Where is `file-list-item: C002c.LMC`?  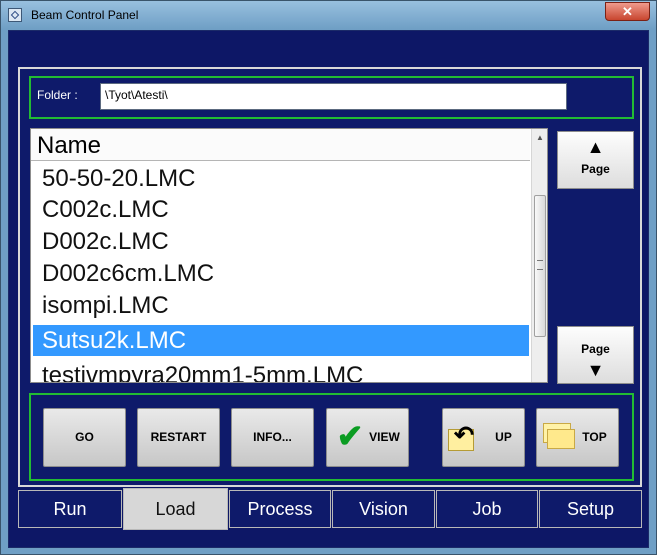 file-list-item: C002c.LMC is located at coordinates (281, 209).